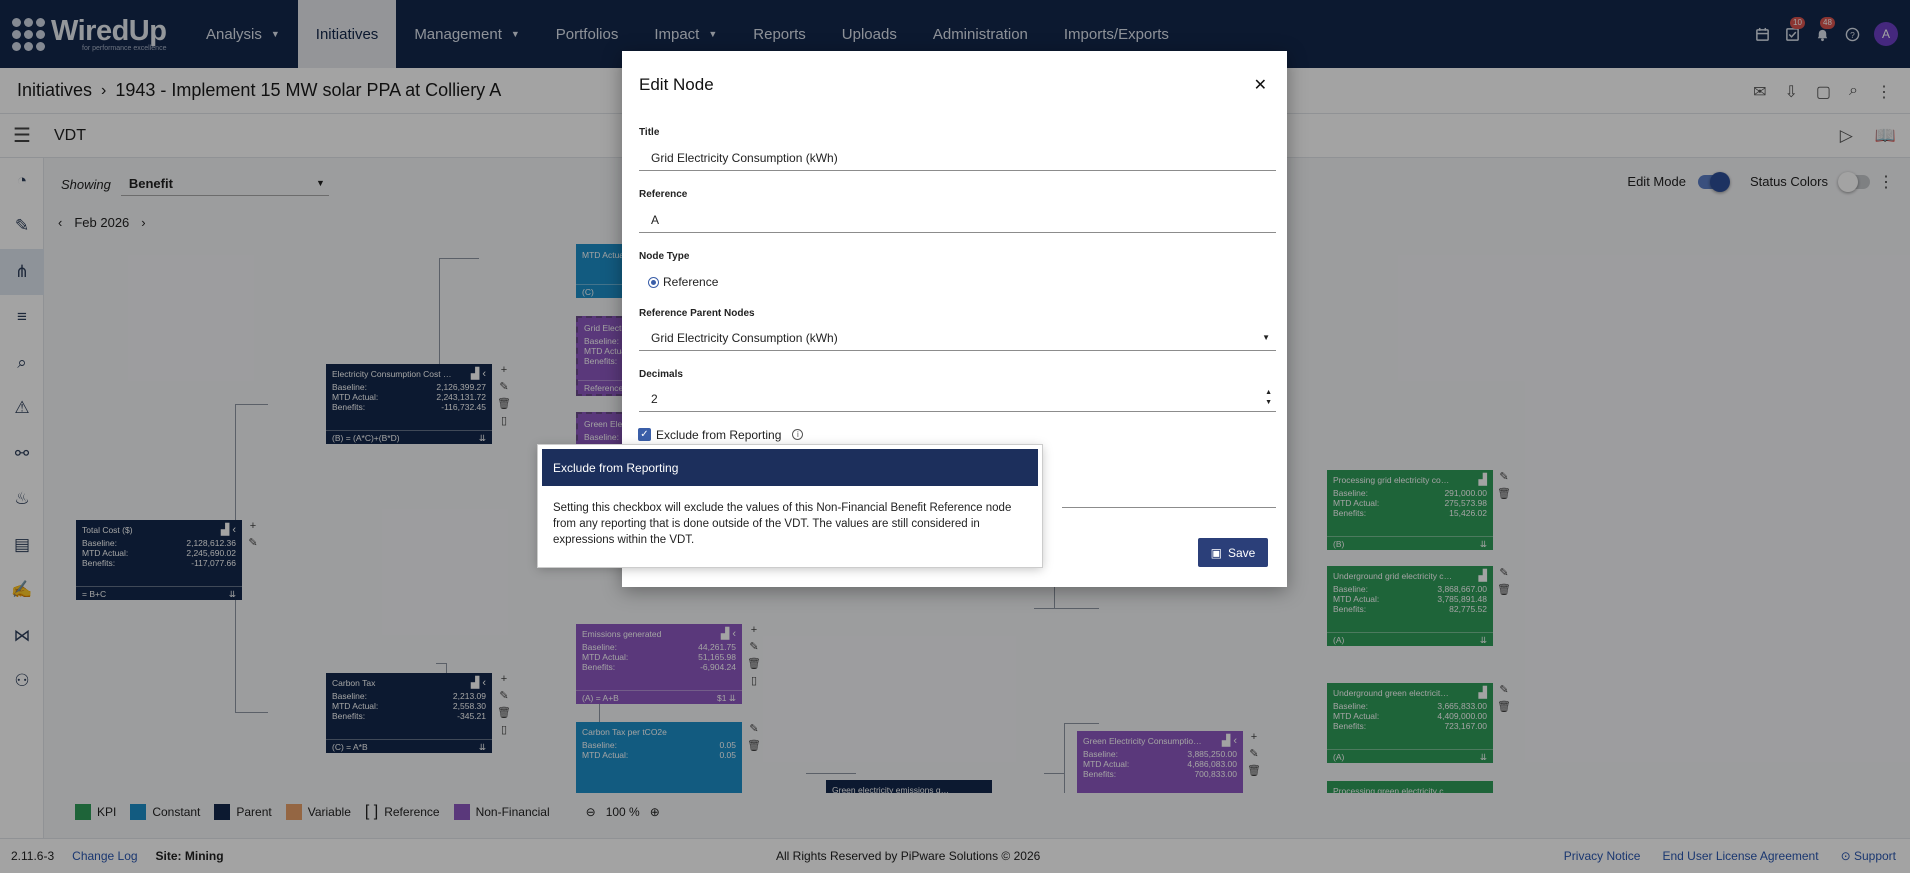 This screenshot has width=1910, height=873. I want to click on close-icon: ✕, so click(1260, 85).